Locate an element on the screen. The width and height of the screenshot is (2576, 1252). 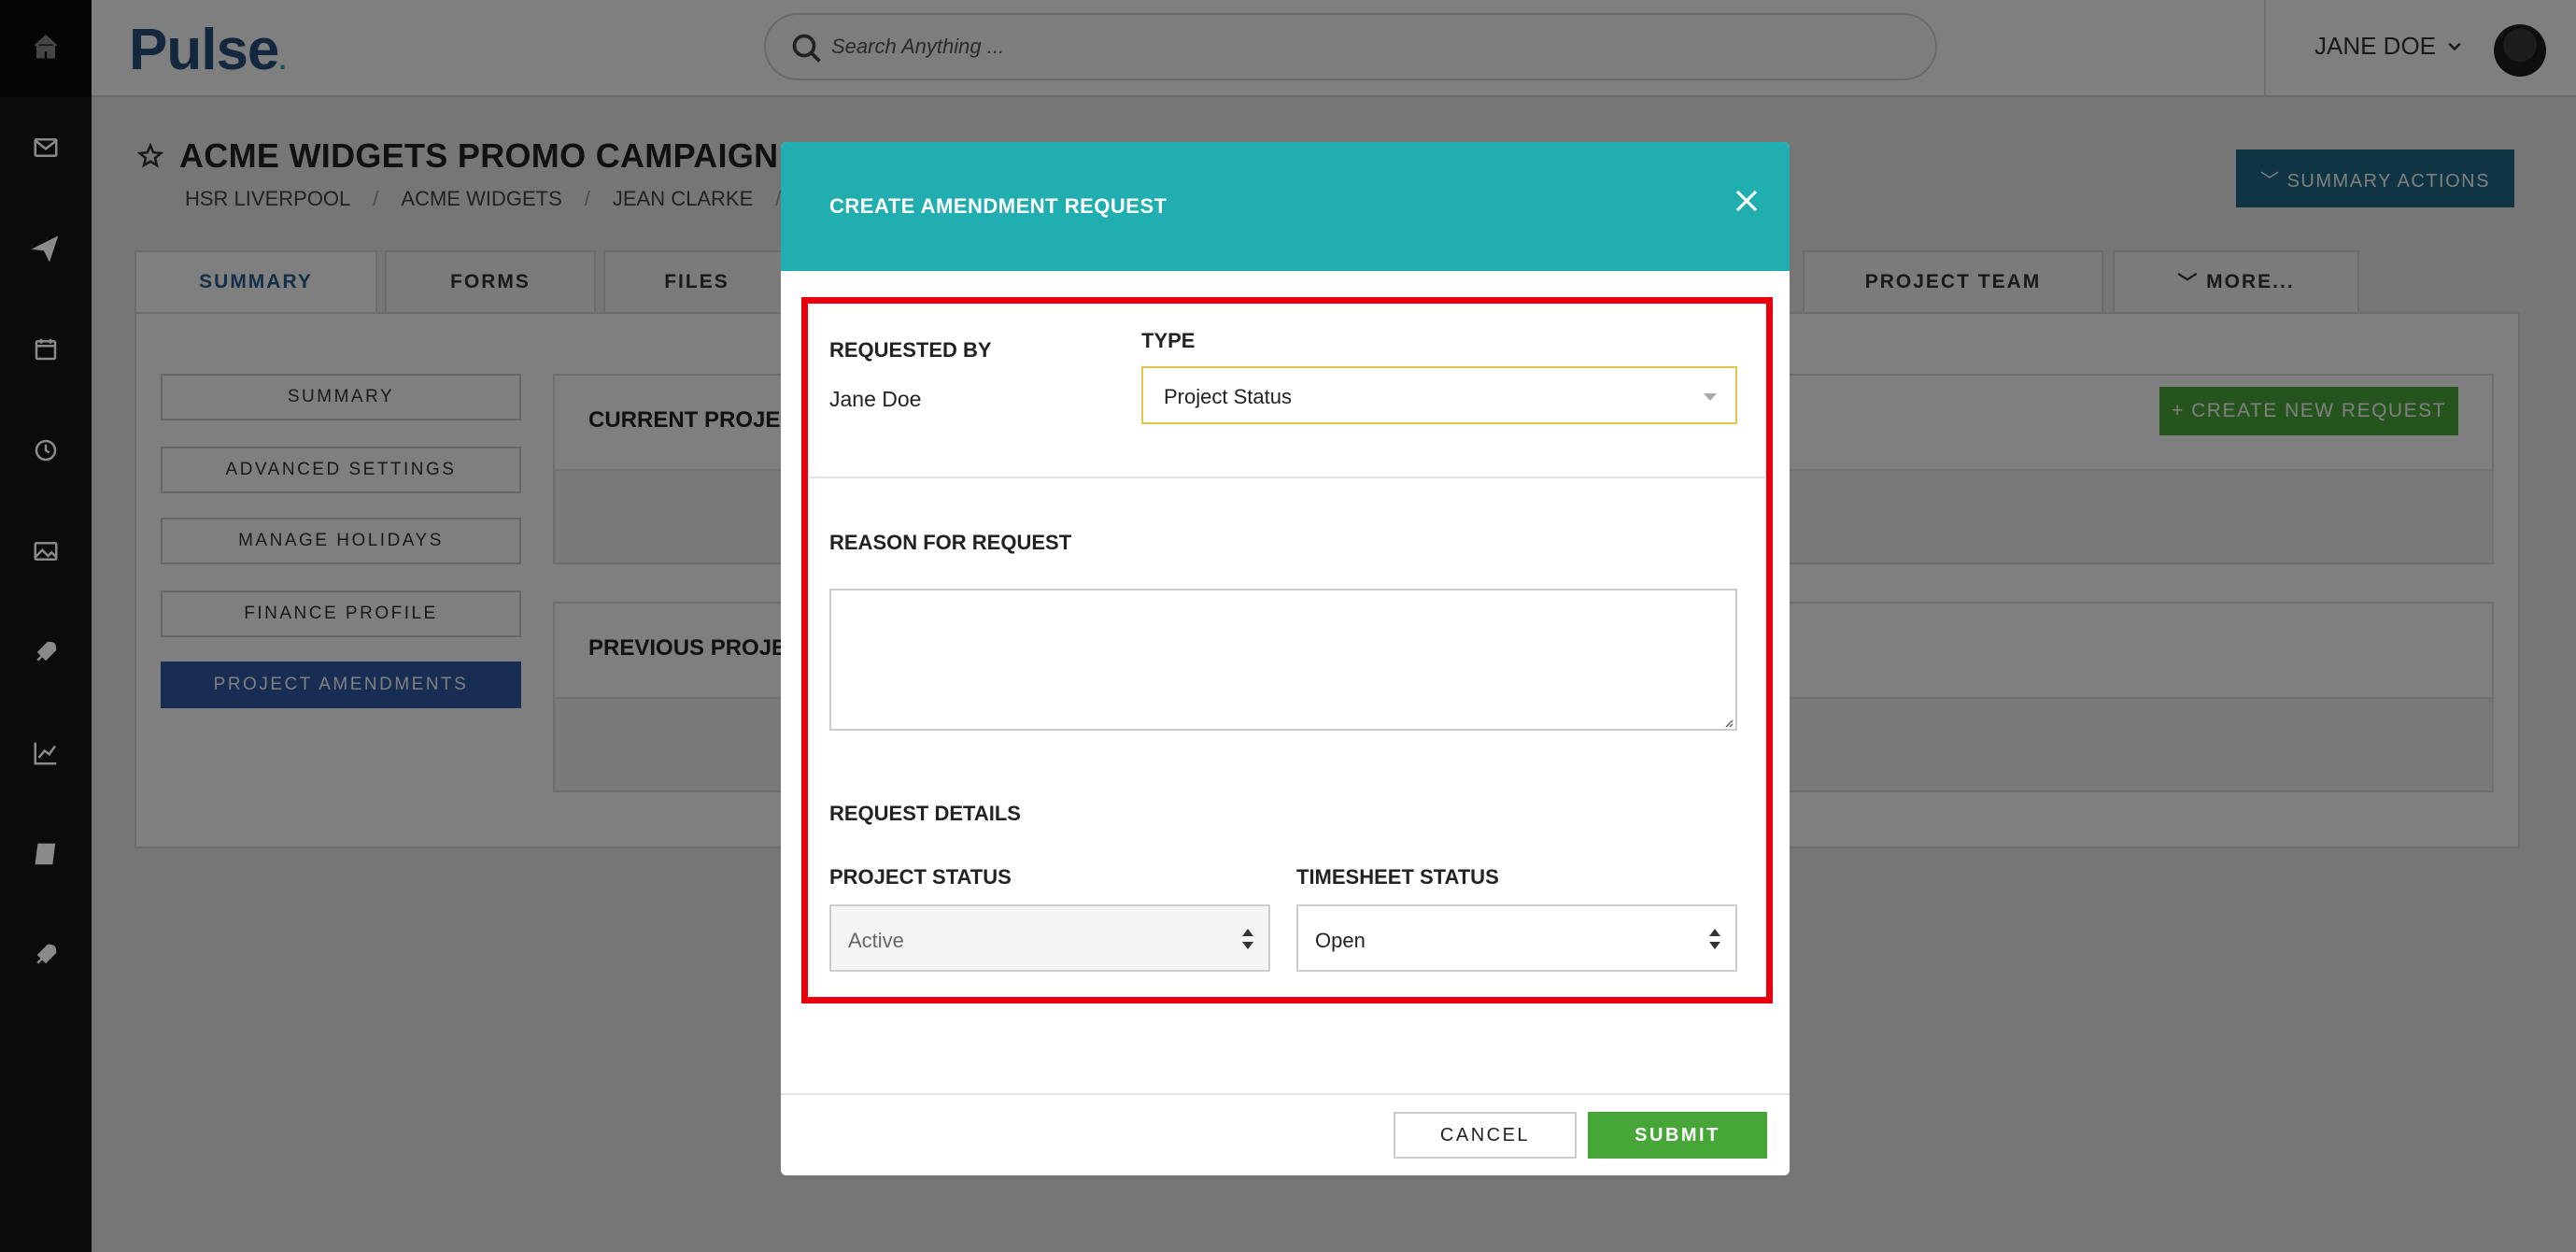
close-icon is located at coordinates (1746, 200).